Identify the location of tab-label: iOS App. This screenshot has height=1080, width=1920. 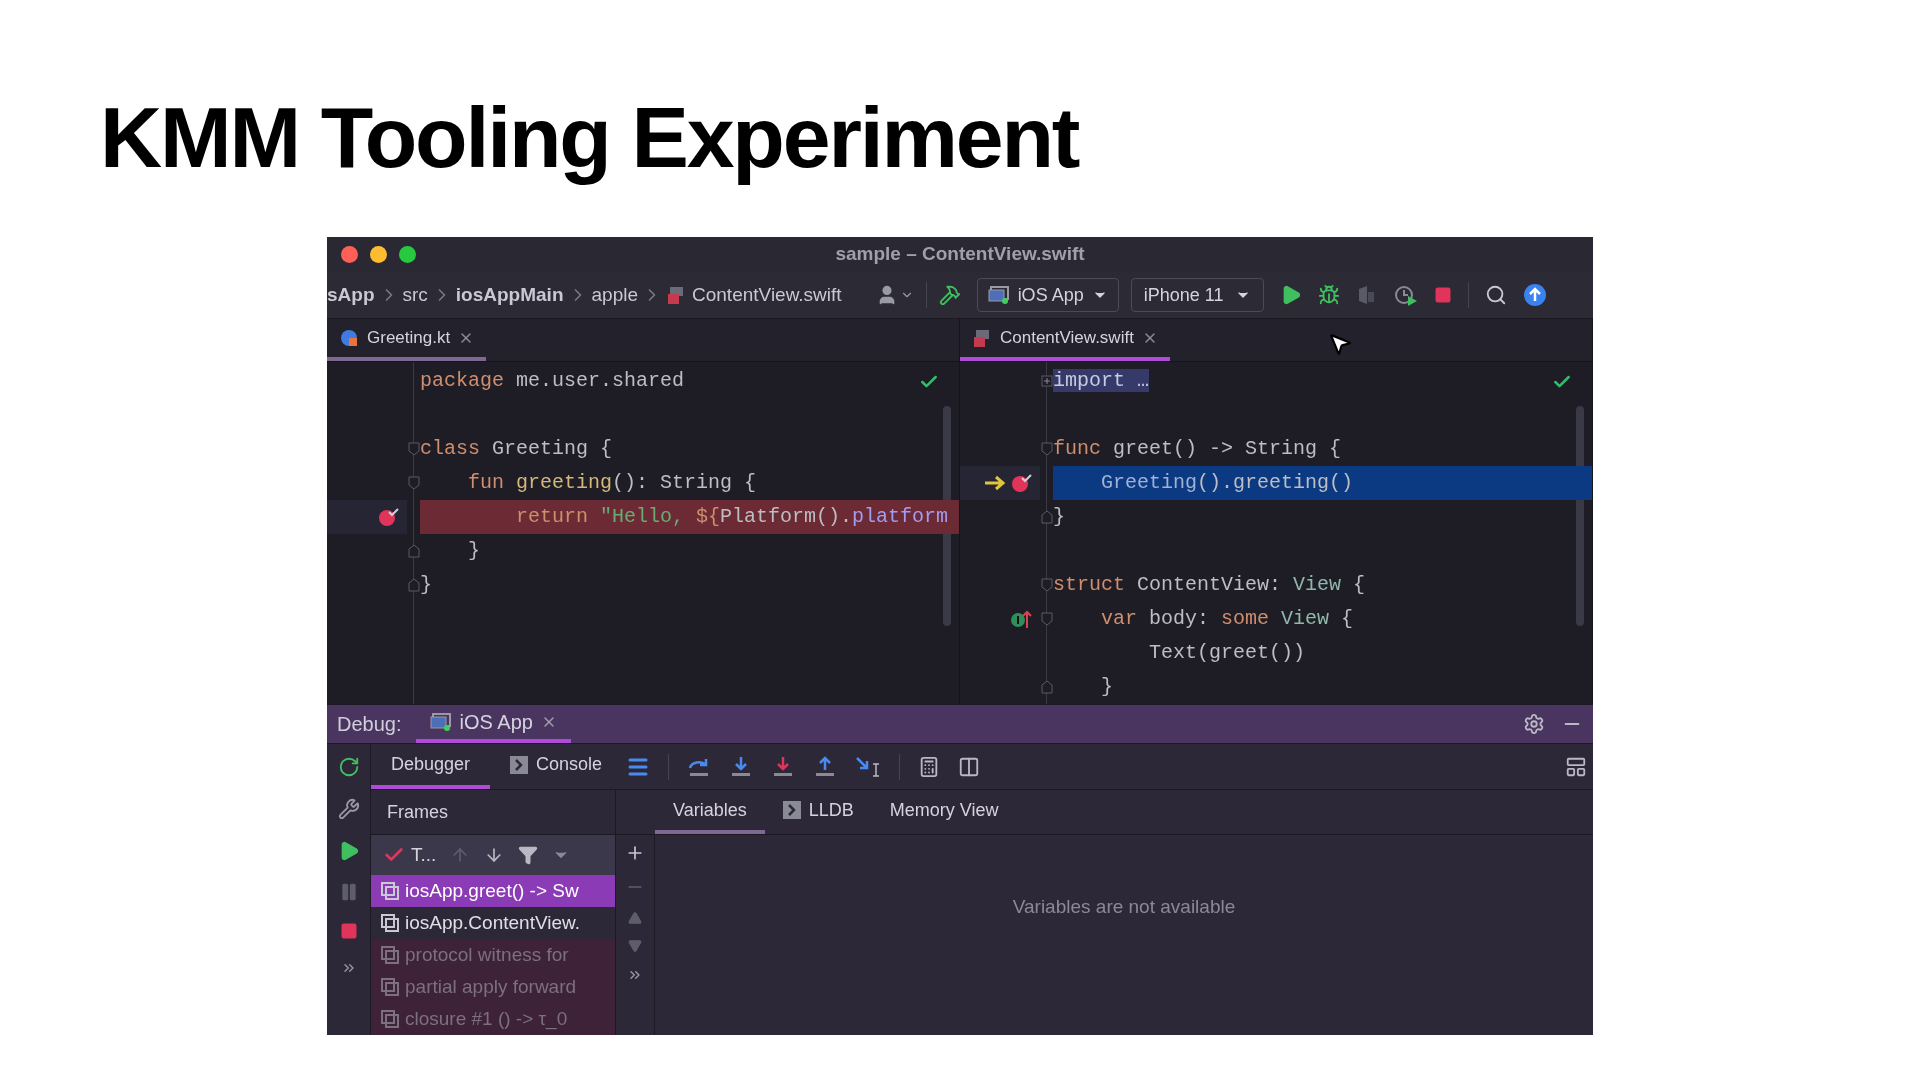
(496, 722).